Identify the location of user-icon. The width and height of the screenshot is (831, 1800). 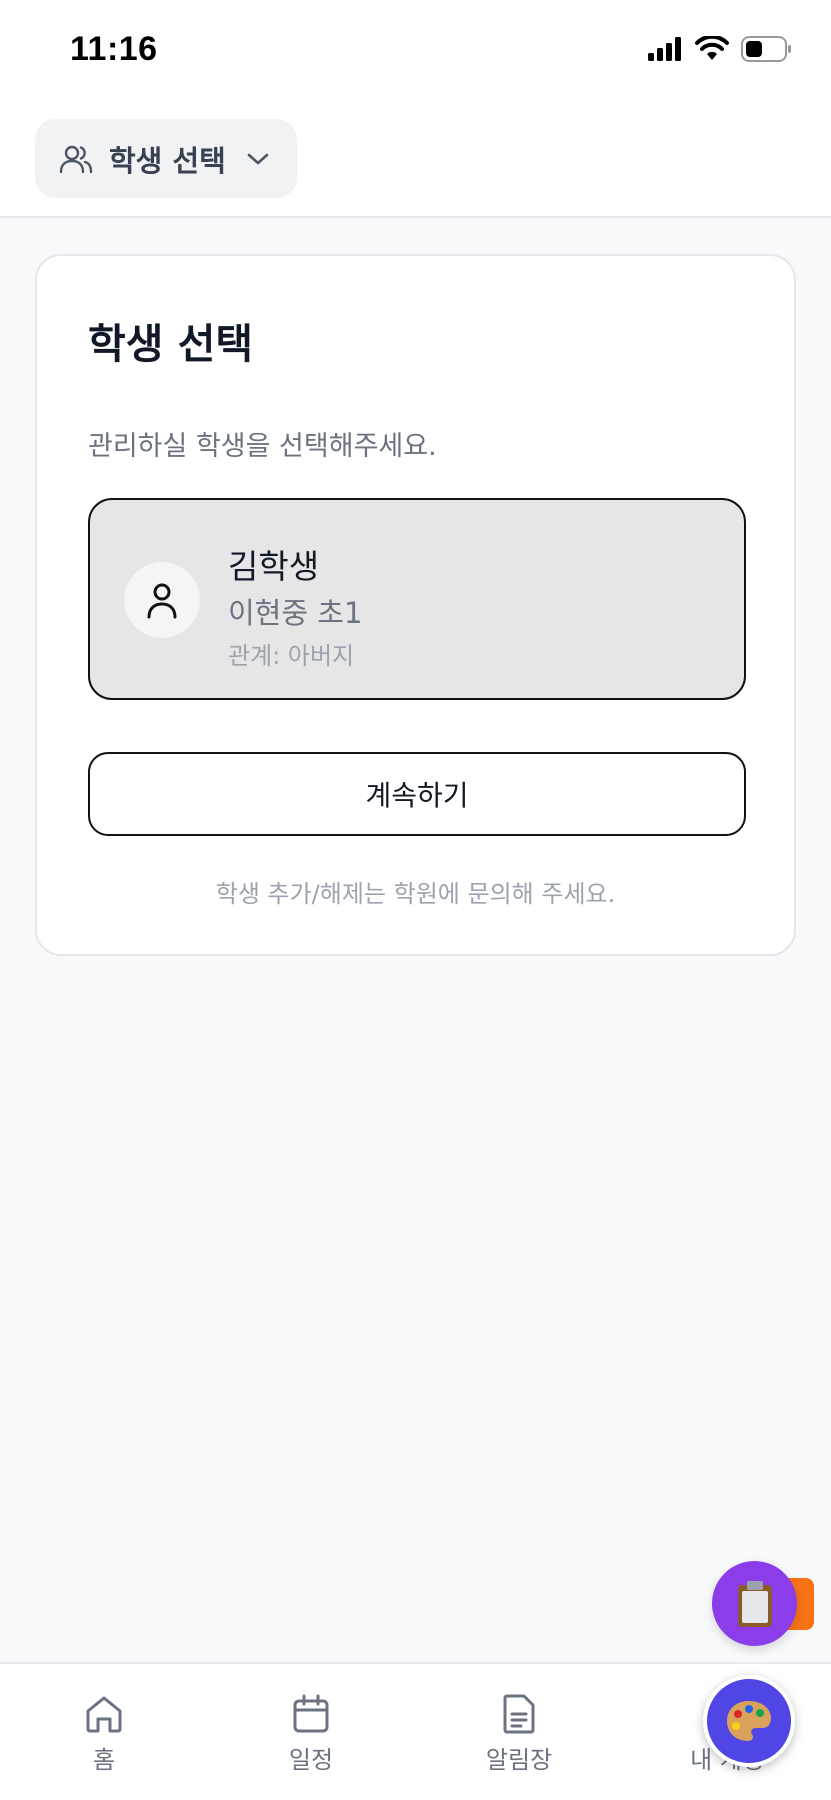
(162, 601).